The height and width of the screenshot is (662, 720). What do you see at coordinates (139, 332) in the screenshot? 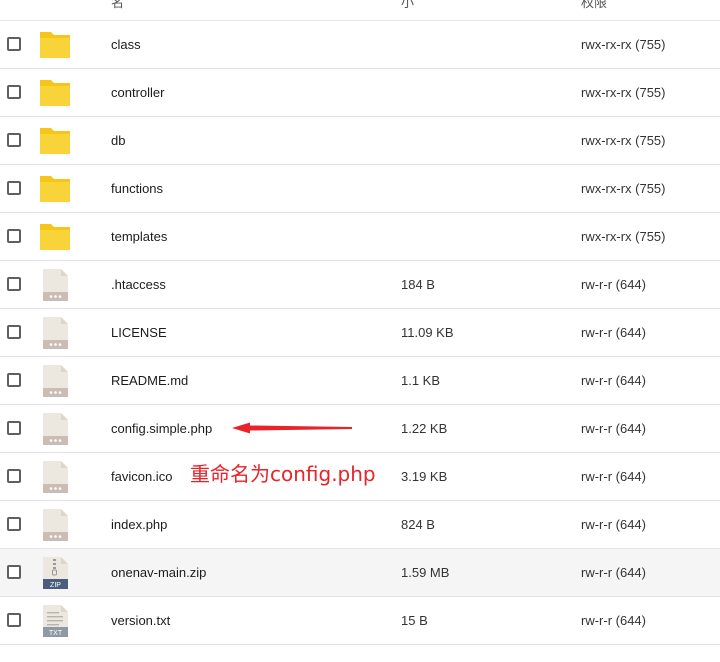
I see `file-name: LICENSE` at bounding box center [139, 332].